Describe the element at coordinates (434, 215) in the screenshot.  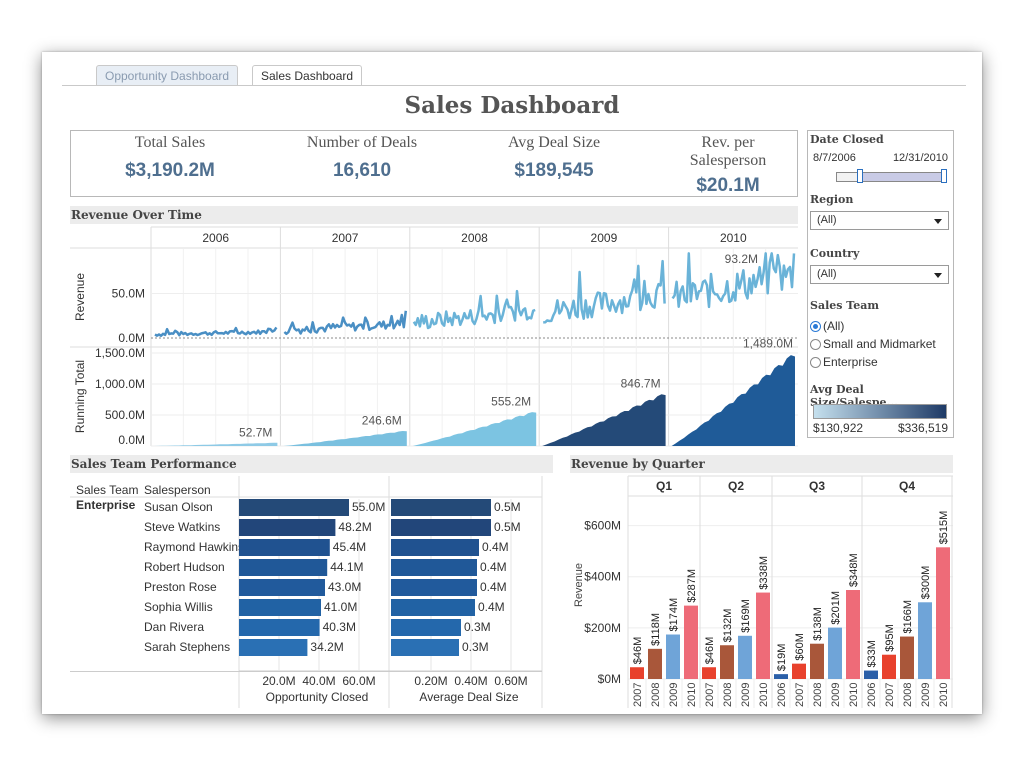
I see `section-revenue-over-time: Revenue Over Time` at that location.